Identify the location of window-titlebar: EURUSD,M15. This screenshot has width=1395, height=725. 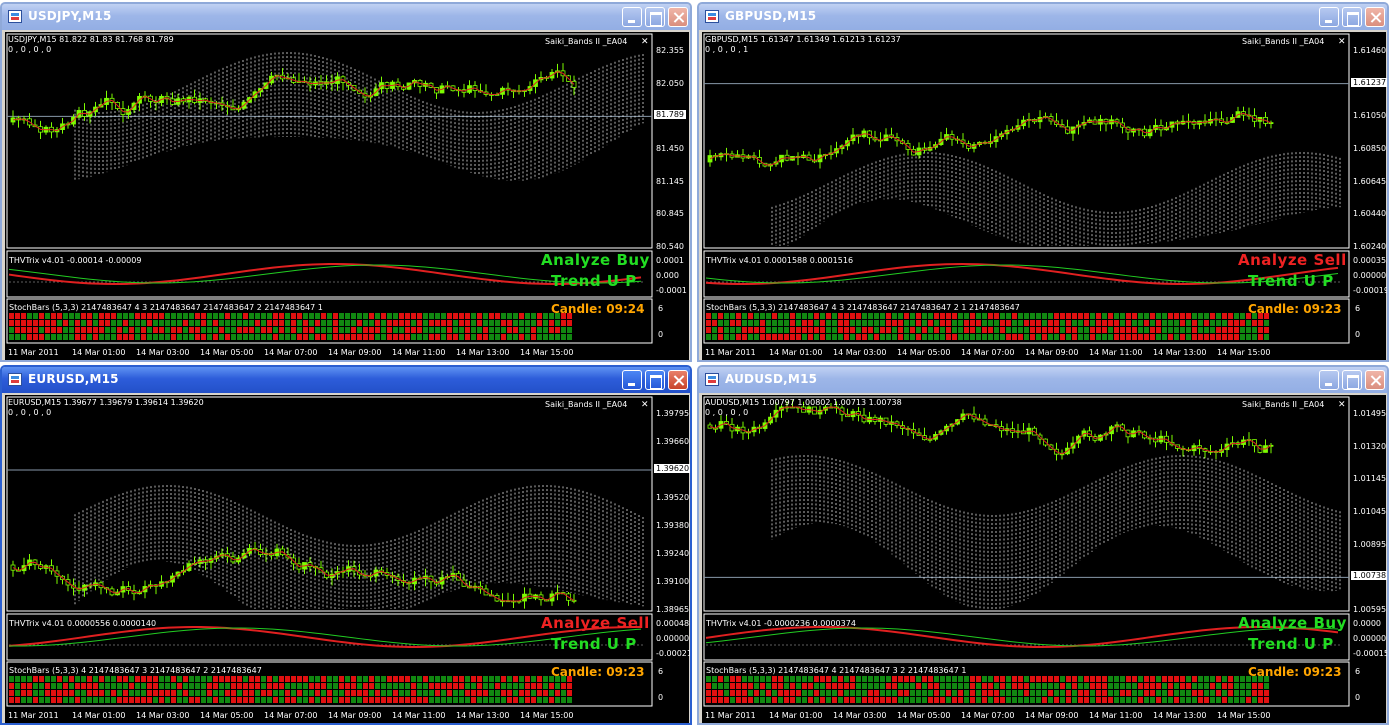
(346, 380).